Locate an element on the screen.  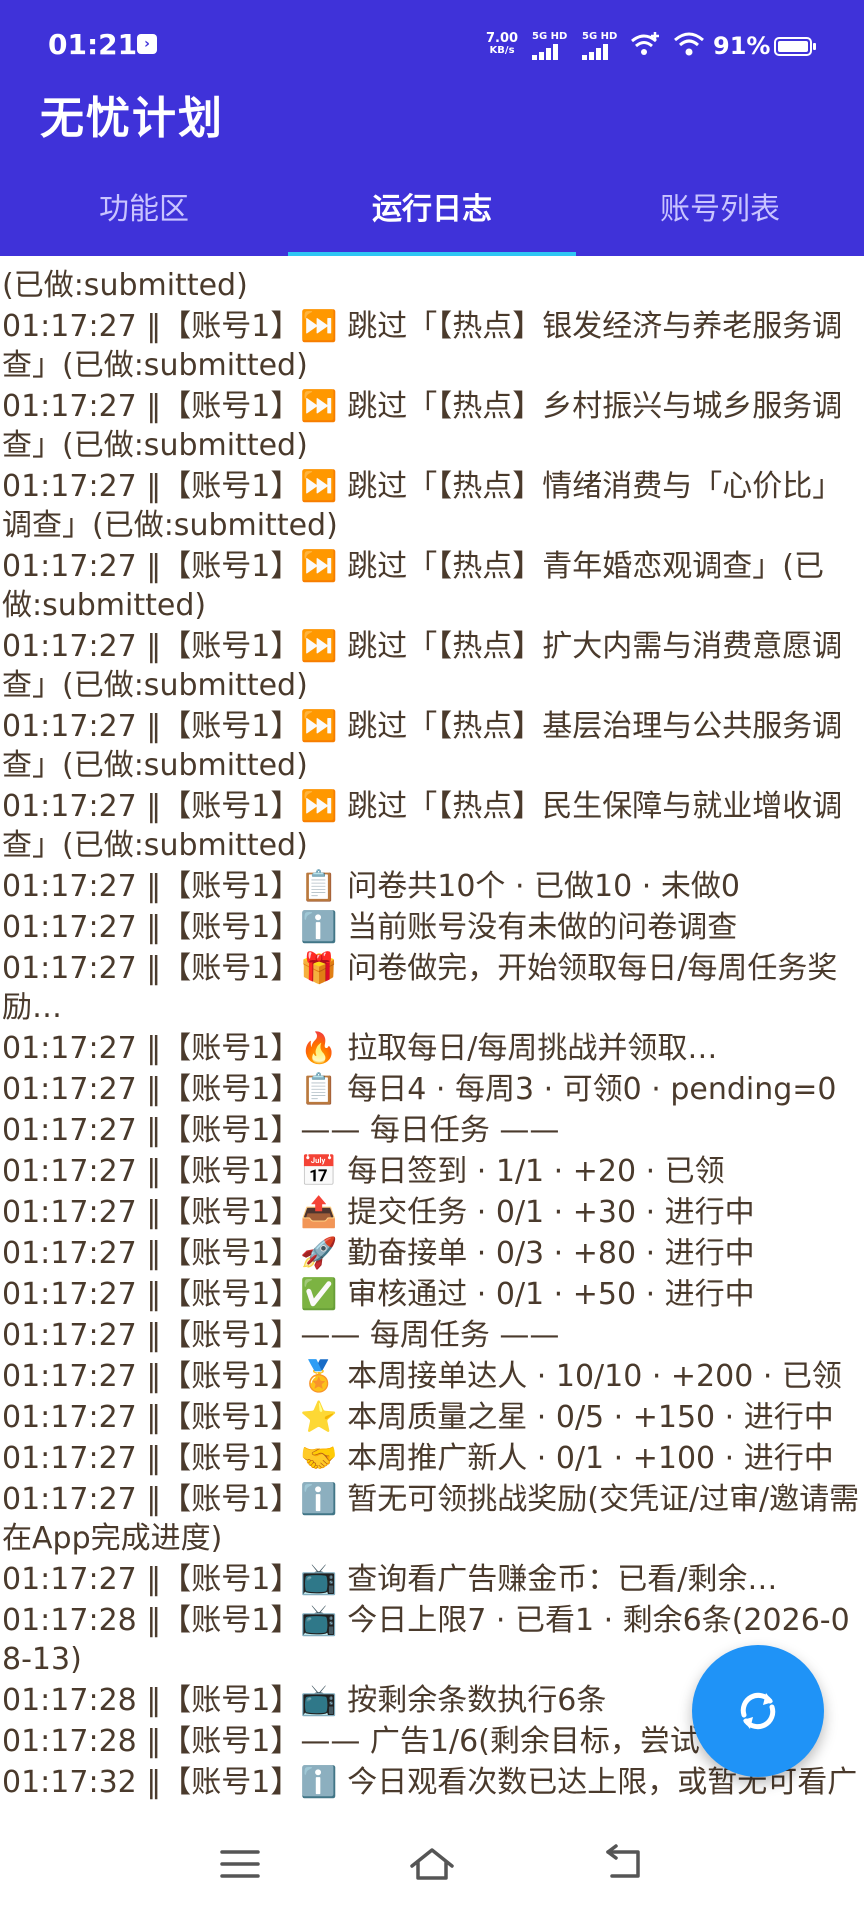
battery-percent: 91% is located at coordinates (742, 46).